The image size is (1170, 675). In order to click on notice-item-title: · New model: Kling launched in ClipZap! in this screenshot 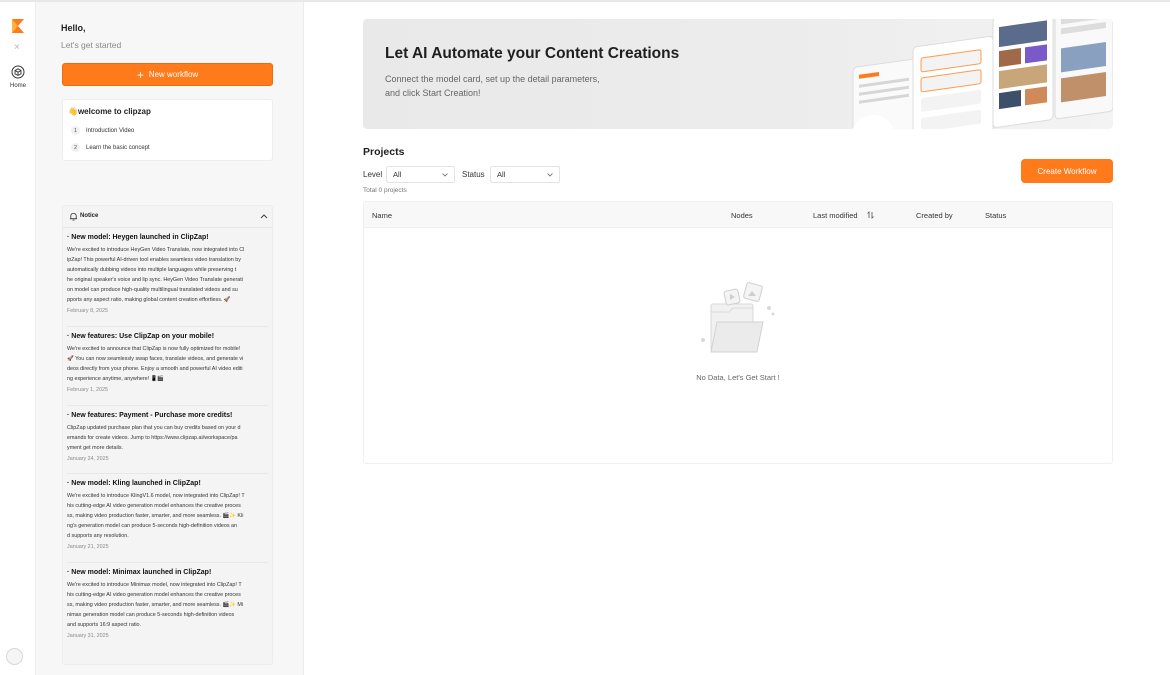, I will do `click(134, 483)`.